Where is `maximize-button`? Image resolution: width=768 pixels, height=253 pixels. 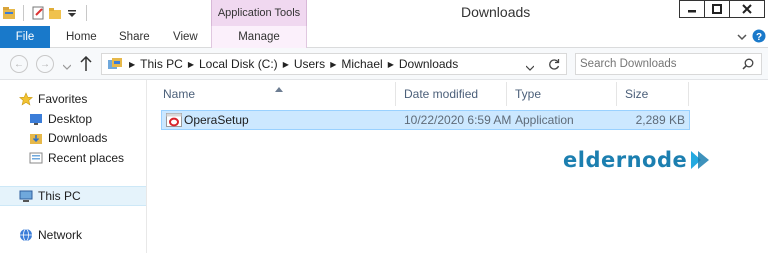 maximize-button is located at coordinates (717, 9).